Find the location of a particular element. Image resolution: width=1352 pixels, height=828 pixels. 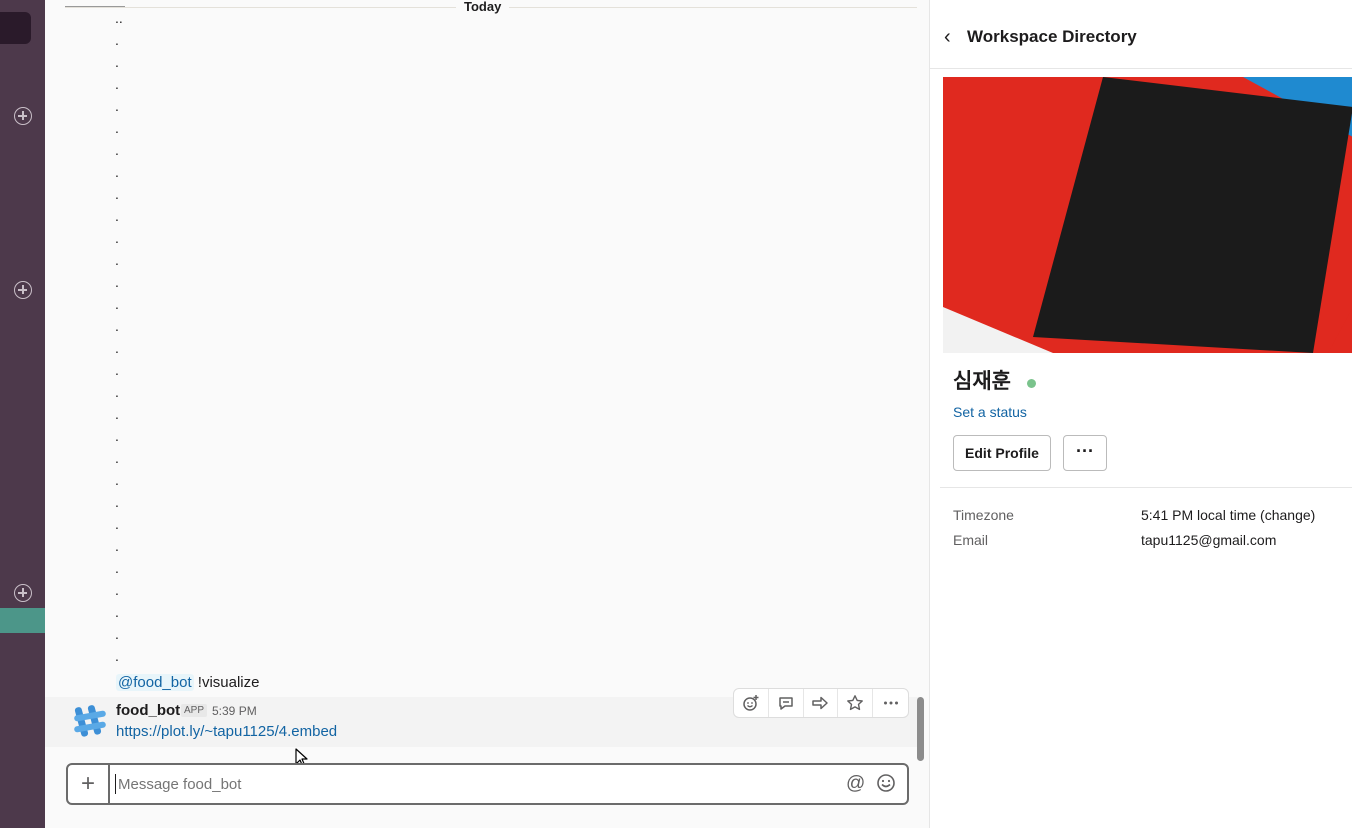

app-badge: APP is located at coordinates (194, 710).